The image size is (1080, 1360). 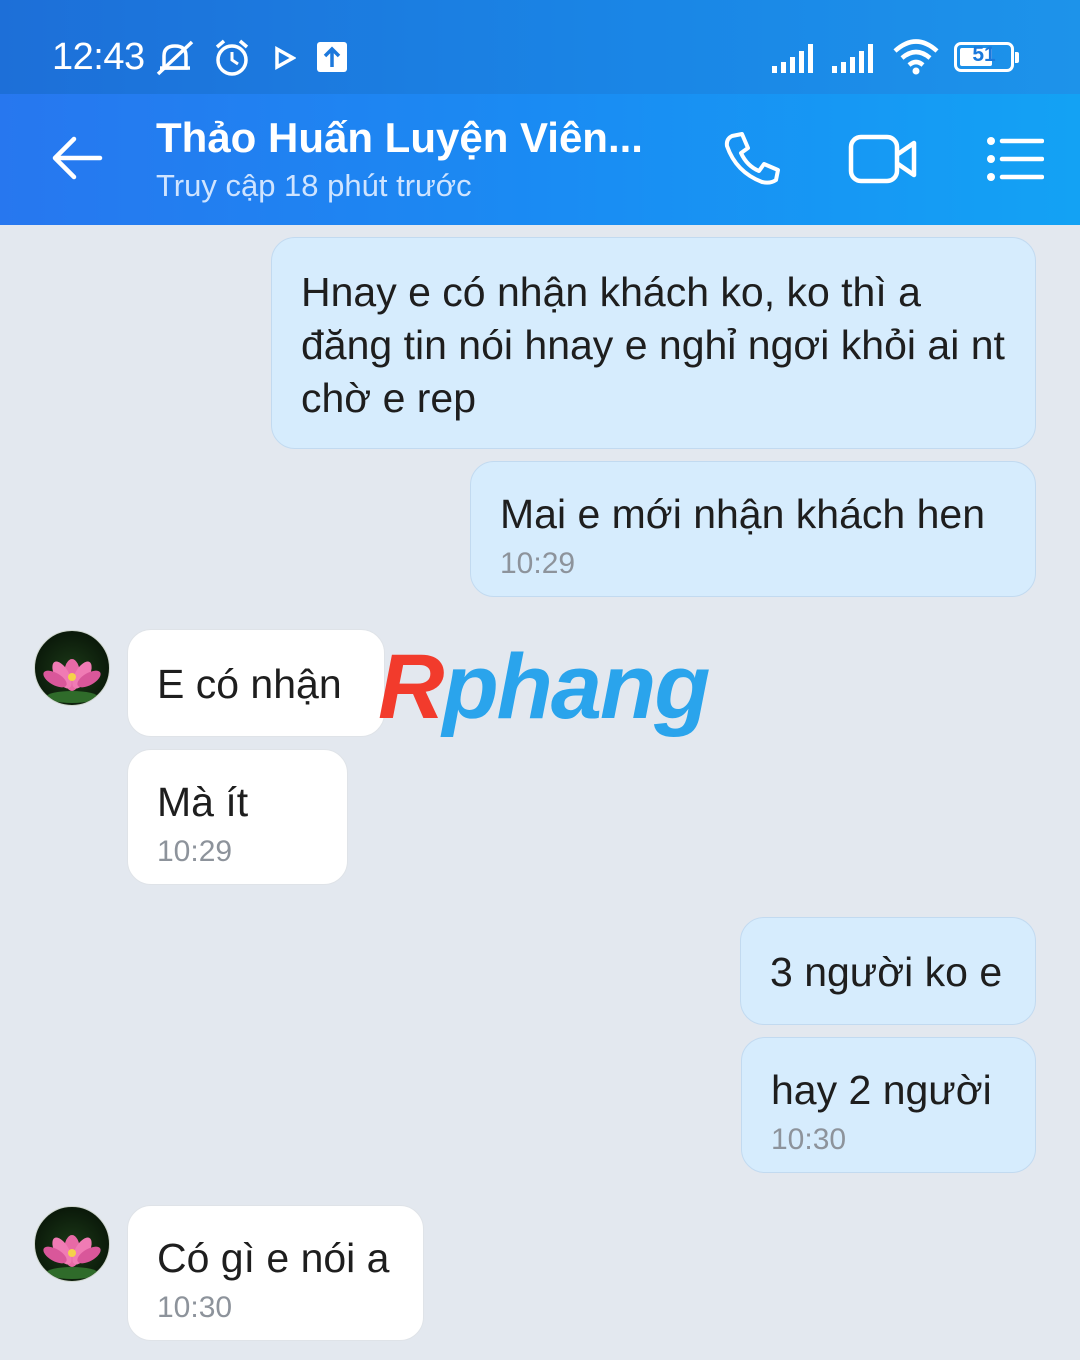 What do you see at coordinates (332, 57) in the screenshot?
I see `upload-icon` at bounding box center [332, 57].